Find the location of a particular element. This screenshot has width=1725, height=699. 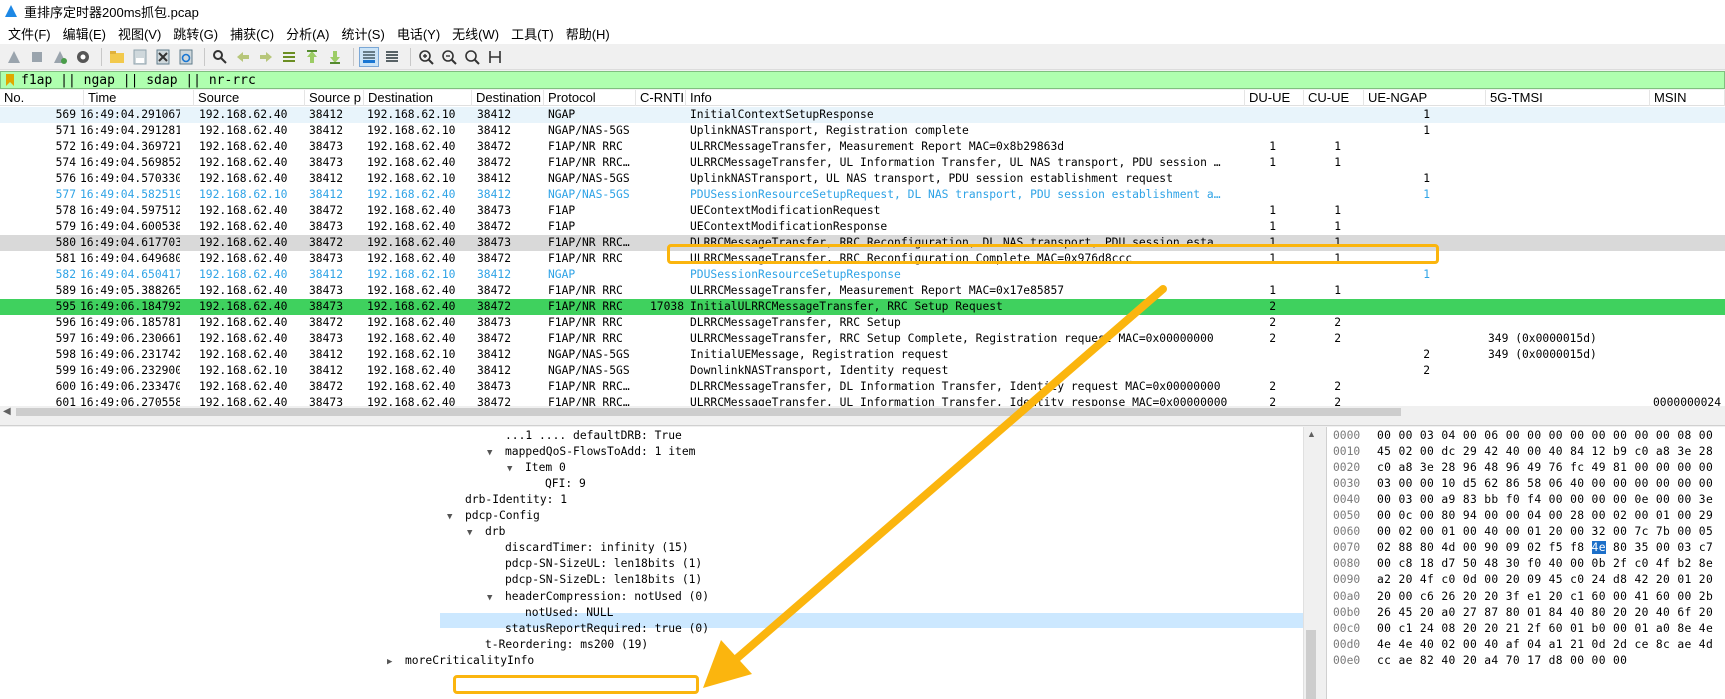

column-header-9: DU-UE is located at coordinates (1274, 98).